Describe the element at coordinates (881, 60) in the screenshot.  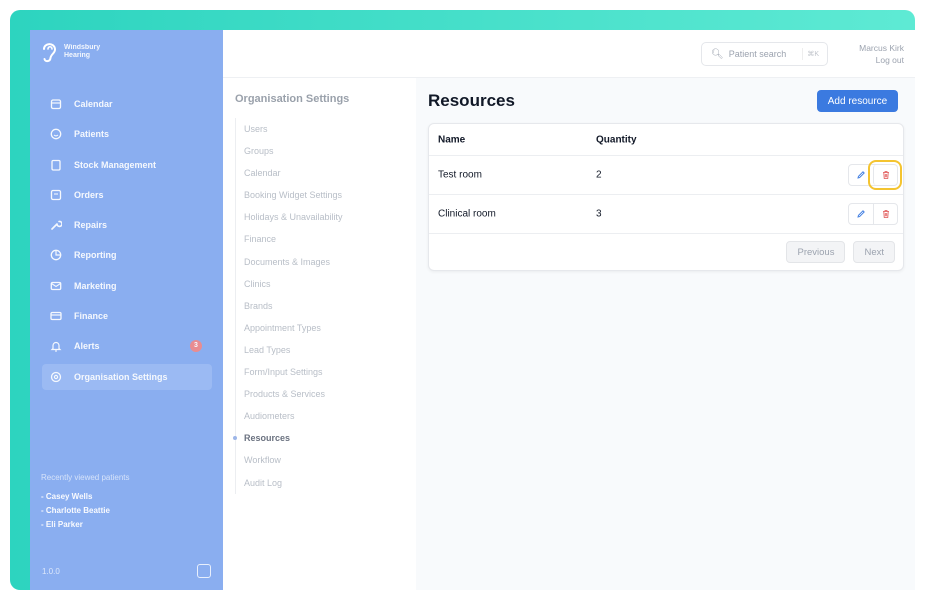
I see `logout-link: Log out` at that location.